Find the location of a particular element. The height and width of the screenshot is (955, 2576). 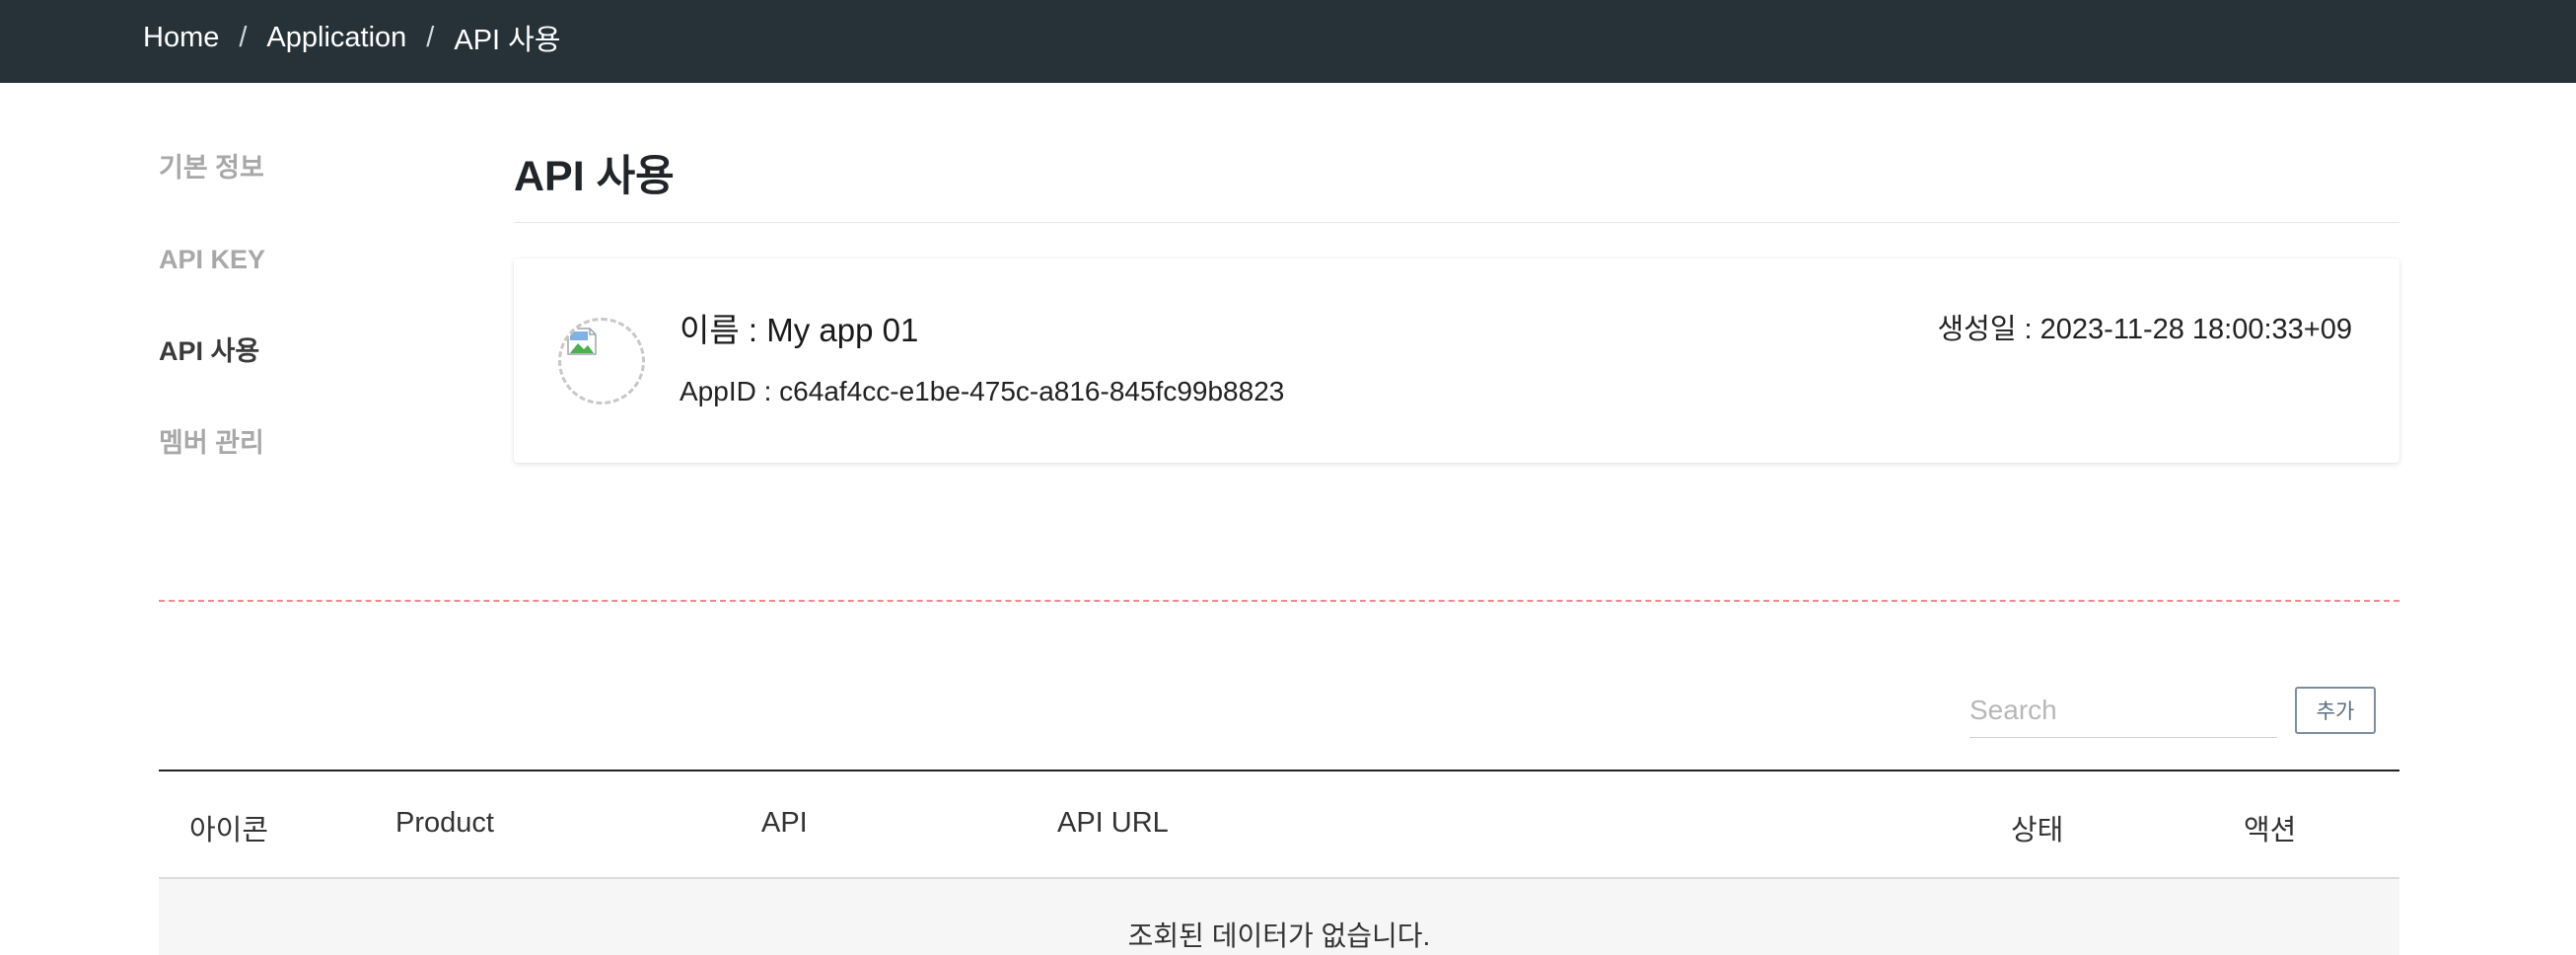

sidebar-nav: 기본 정보 API KEY API 사용 멤버 관리 is located at coordinates (212, 331).